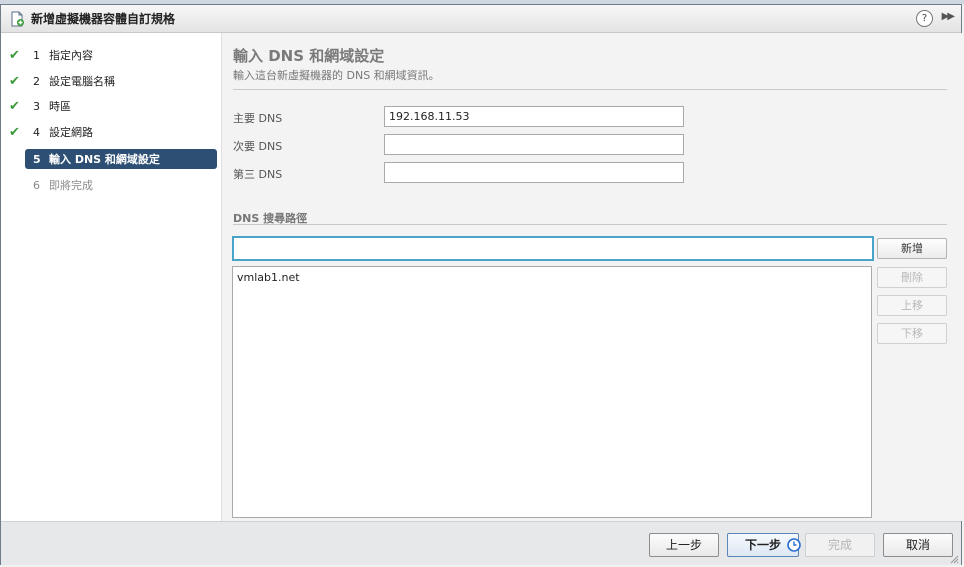  Describe the element at coordinates (71, 132) in the screenshot. I see `step-label: 設定網路` at that location.